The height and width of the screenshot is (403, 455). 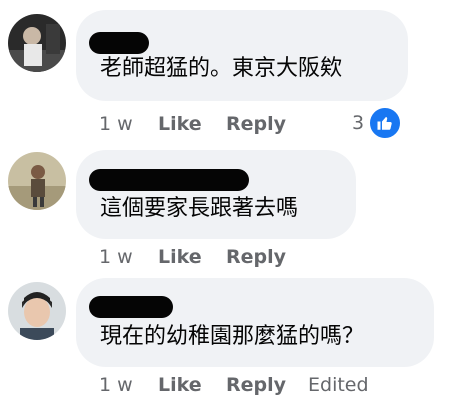 I want to click on reaction-summary: 3, so click(x=377, y=123).